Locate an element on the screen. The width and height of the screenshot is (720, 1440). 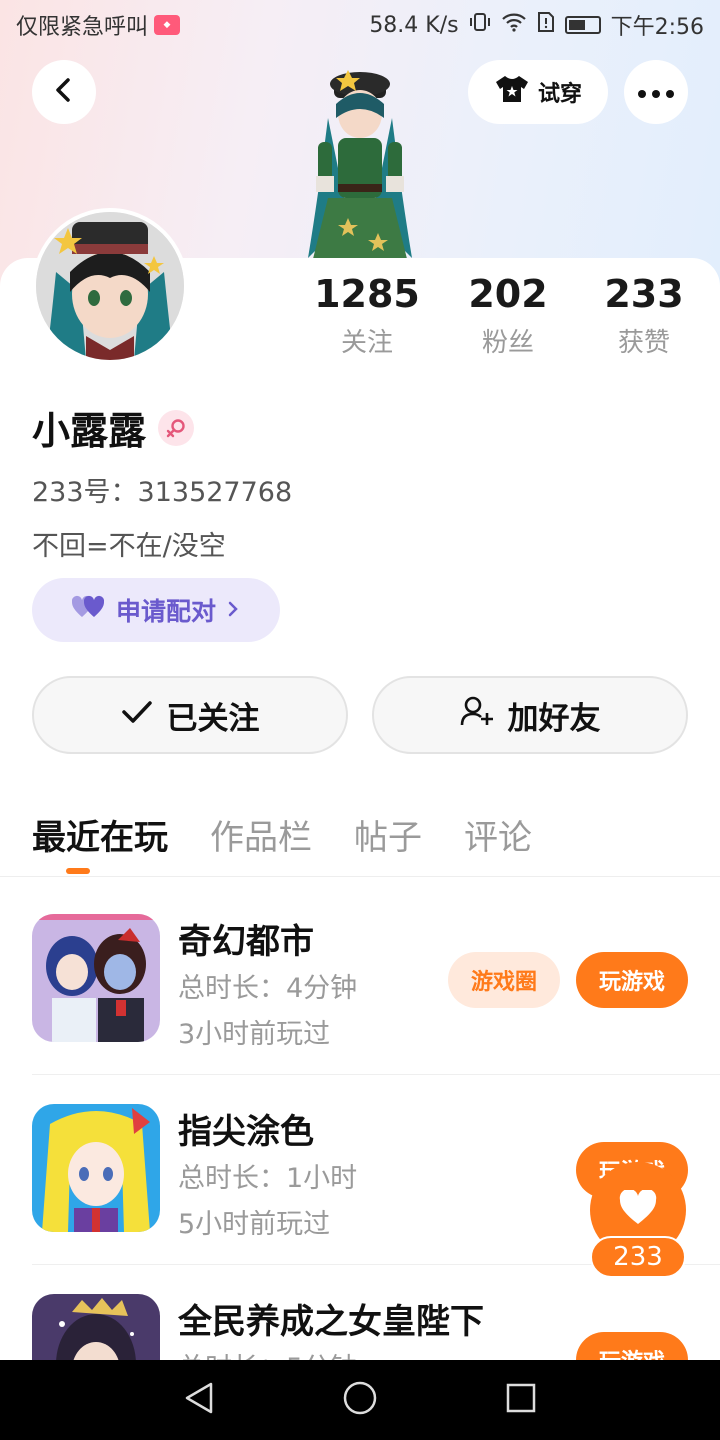
like-count-badge: 233 is located at coordinates (638, 1257).